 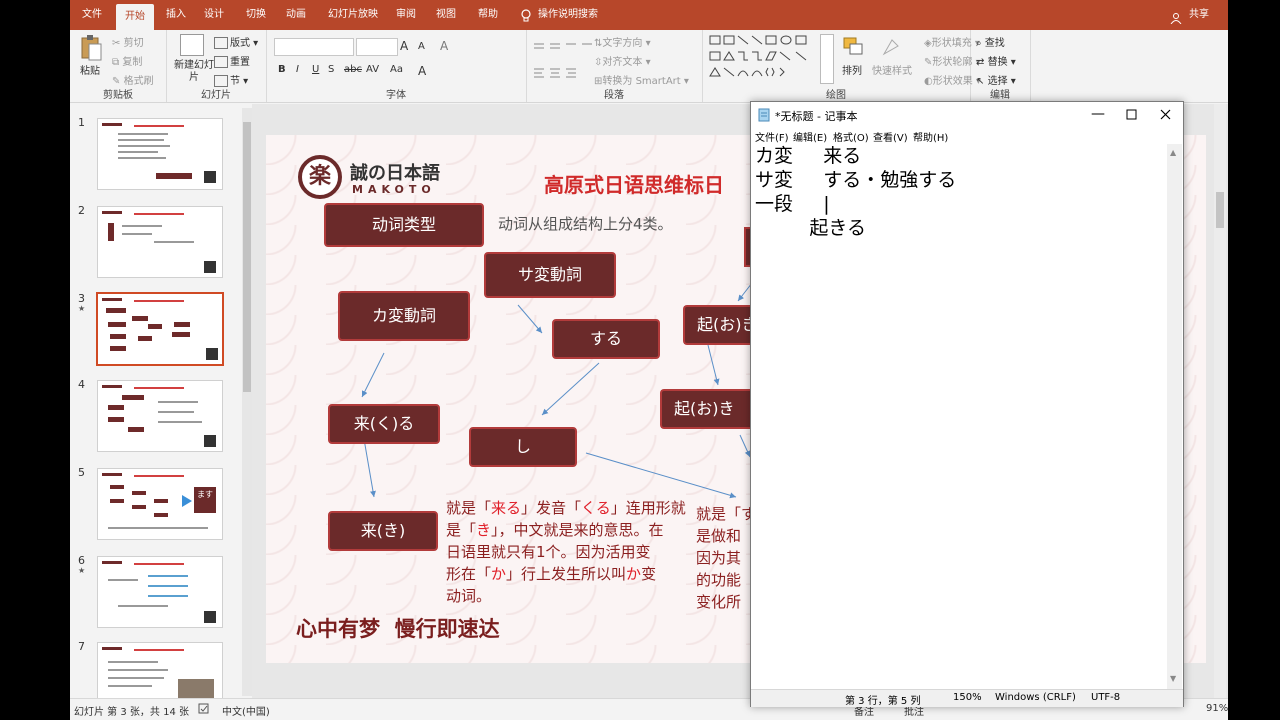 What do you see at coordinates (566, 574) in the screenshot?
I see `note-text: 」行上发生所以叫` at bounding box center [566, 574].